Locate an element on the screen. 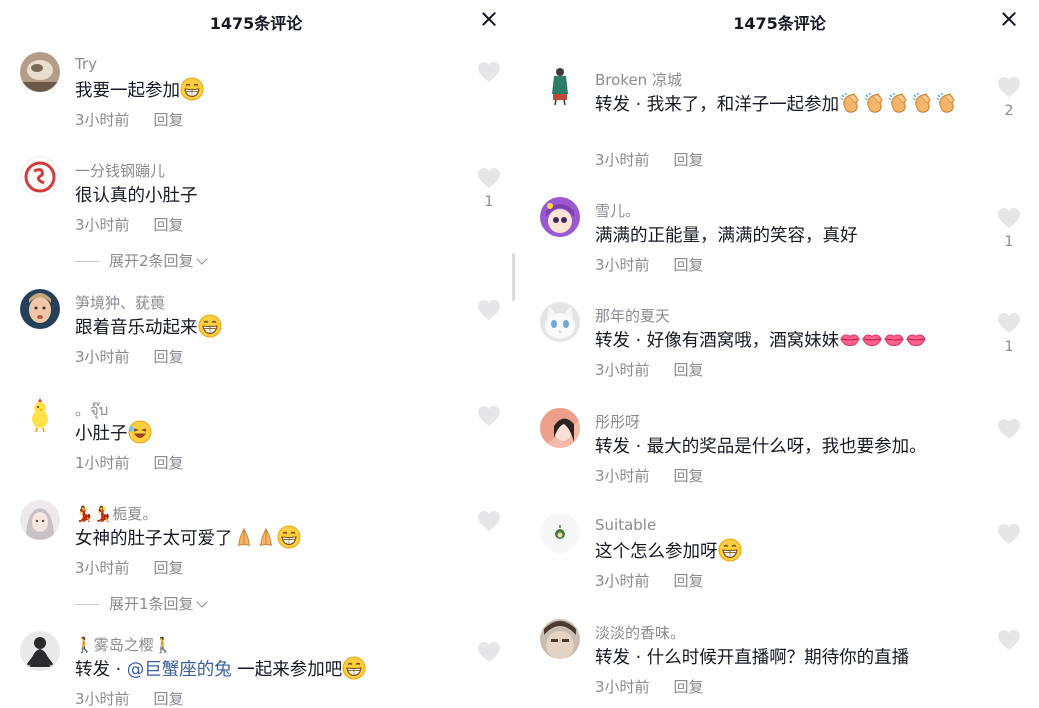 Image resolution: width=1039 pixels, height=708 pixels. username: 一分钱钢蹦儿 is located at coordinates (120, 170).